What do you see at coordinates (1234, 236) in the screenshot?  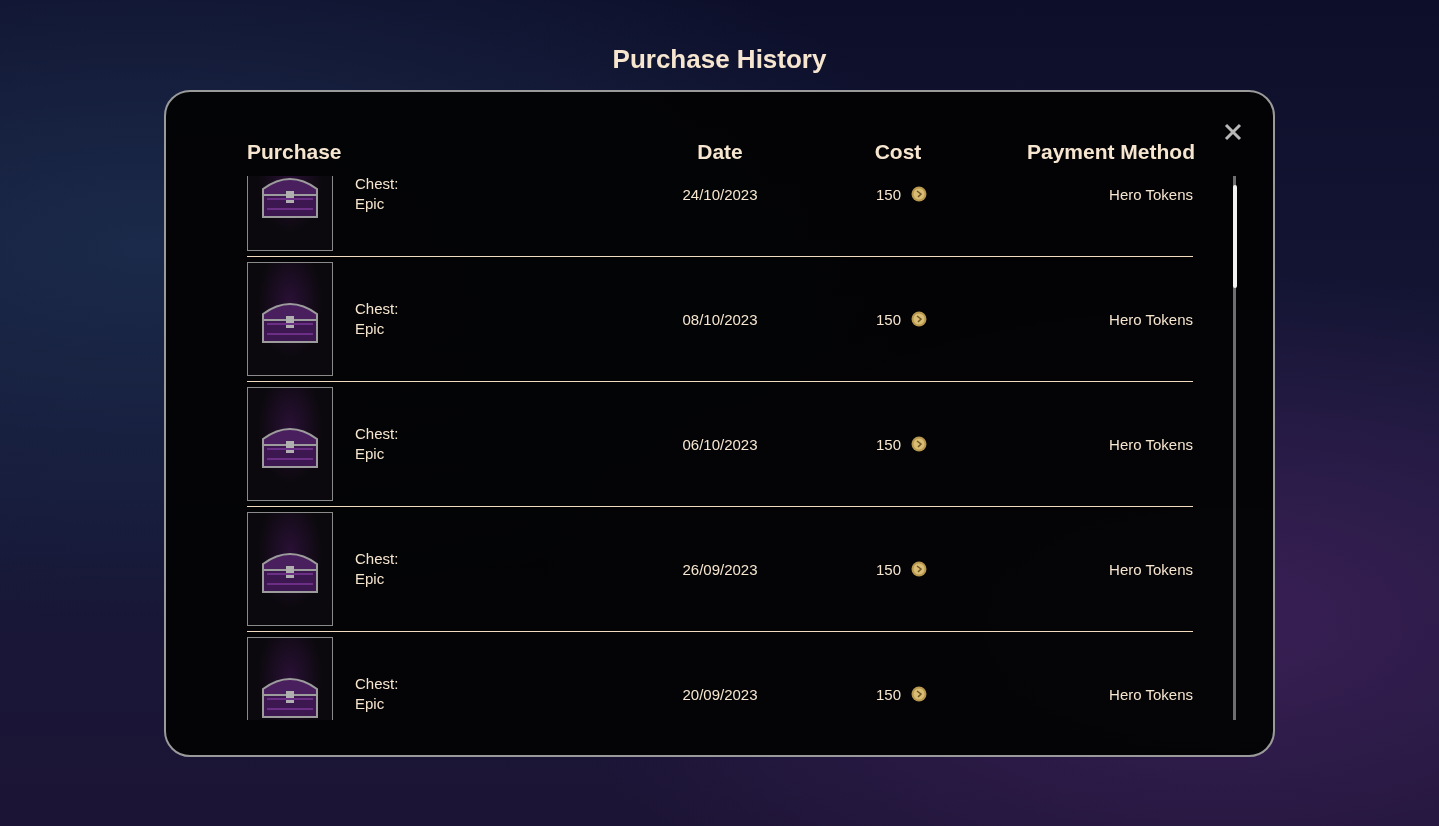 I see `scrollbar-thumb` at bounding box center [1234, 236].